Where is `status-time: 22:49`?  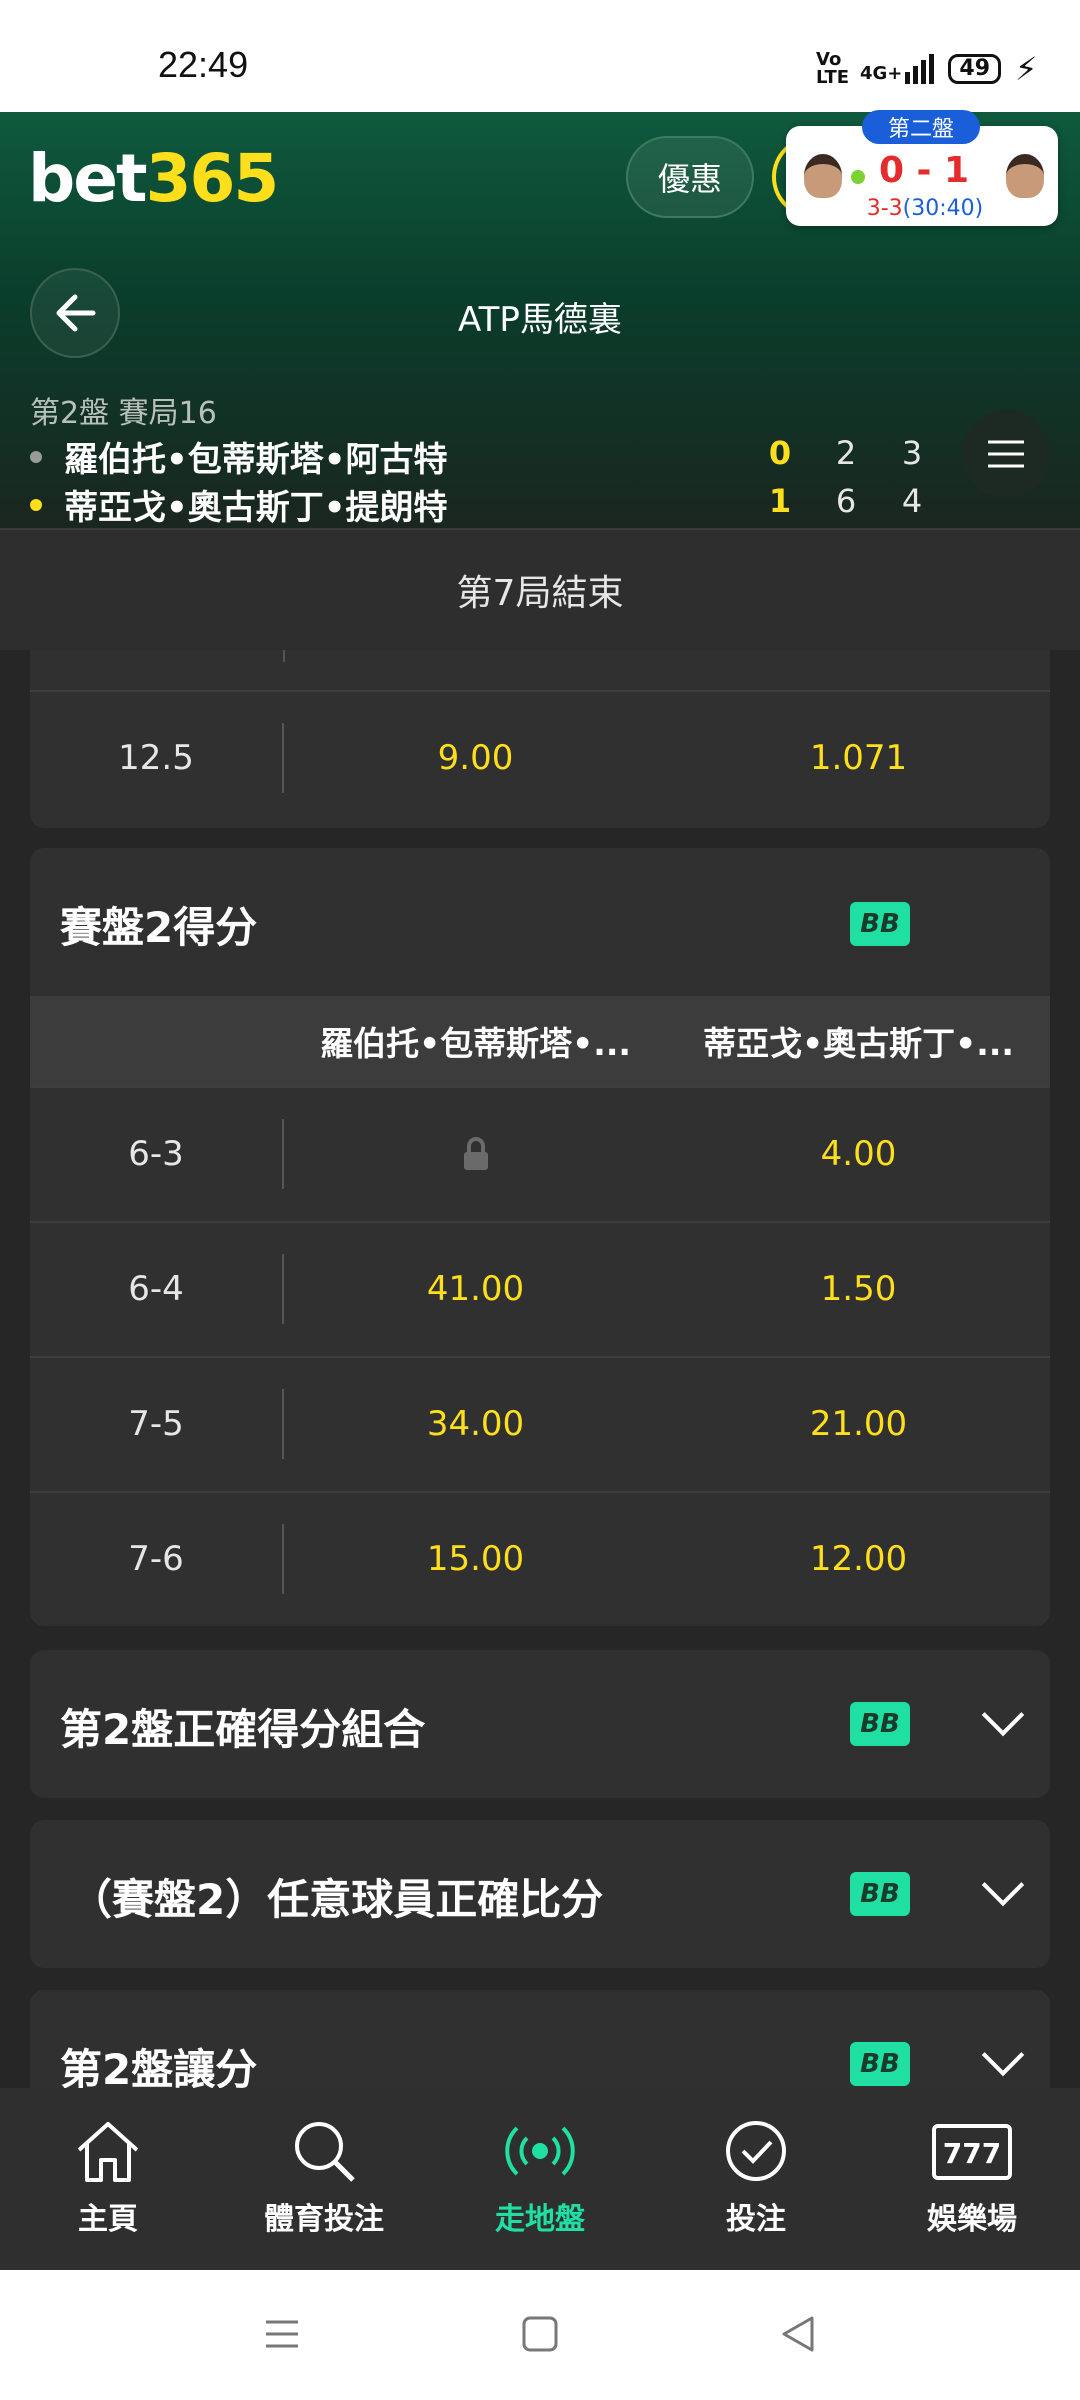 status-time: 22:49 is located at coordinates (203, 64).